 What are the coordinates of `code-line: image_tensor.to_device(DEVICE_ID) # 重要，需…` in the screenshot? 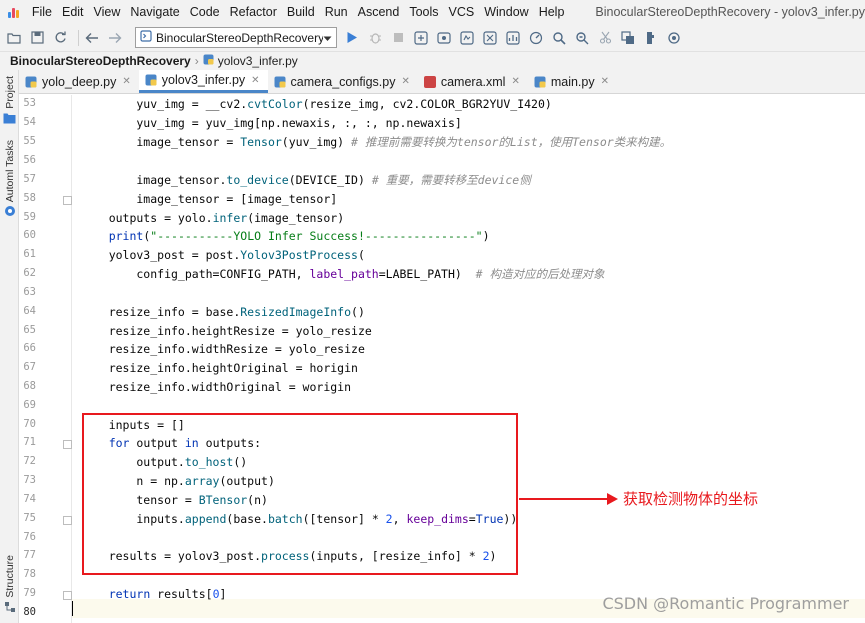 It's located at (306, 180).